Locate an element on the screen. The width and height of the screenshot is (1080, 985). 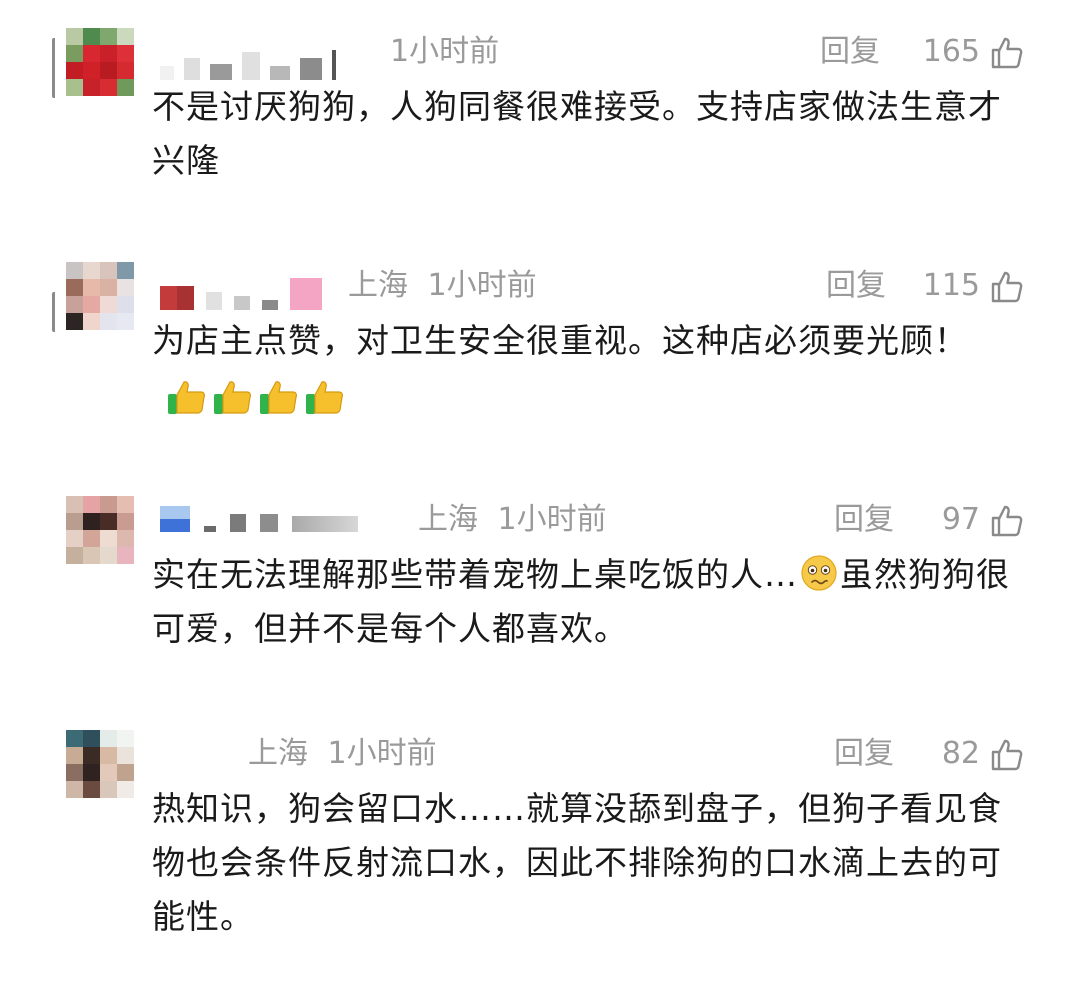
comment-text: 为店主点赞，对卫生安全很重视。这种店必须要光顾！ is located at coordinates (592, 368).